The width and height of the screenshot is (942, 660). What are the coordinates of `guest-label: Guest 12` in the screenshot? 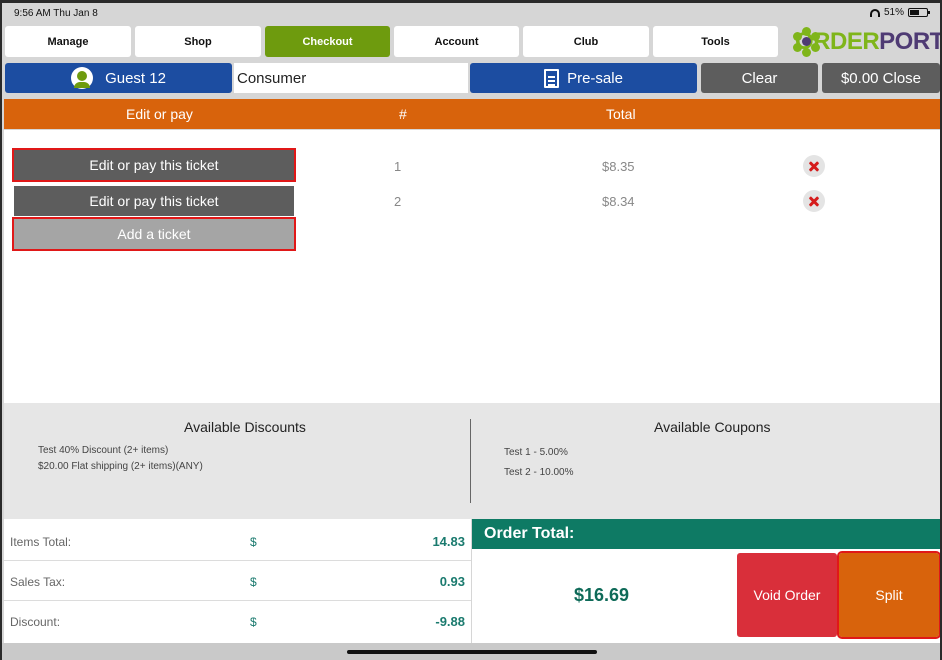 It's located at (135, 78).